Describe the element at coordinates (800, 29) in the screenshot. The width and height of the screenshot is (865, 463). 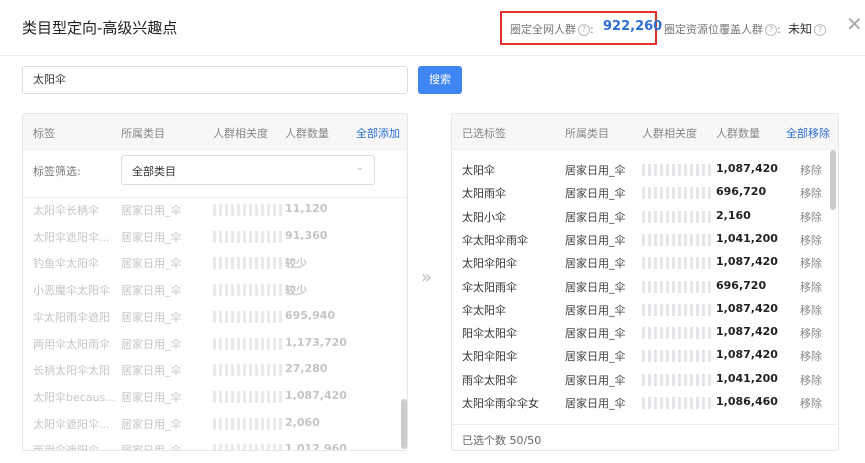
I see `coverage-stat-value-text: 未知` at that location.